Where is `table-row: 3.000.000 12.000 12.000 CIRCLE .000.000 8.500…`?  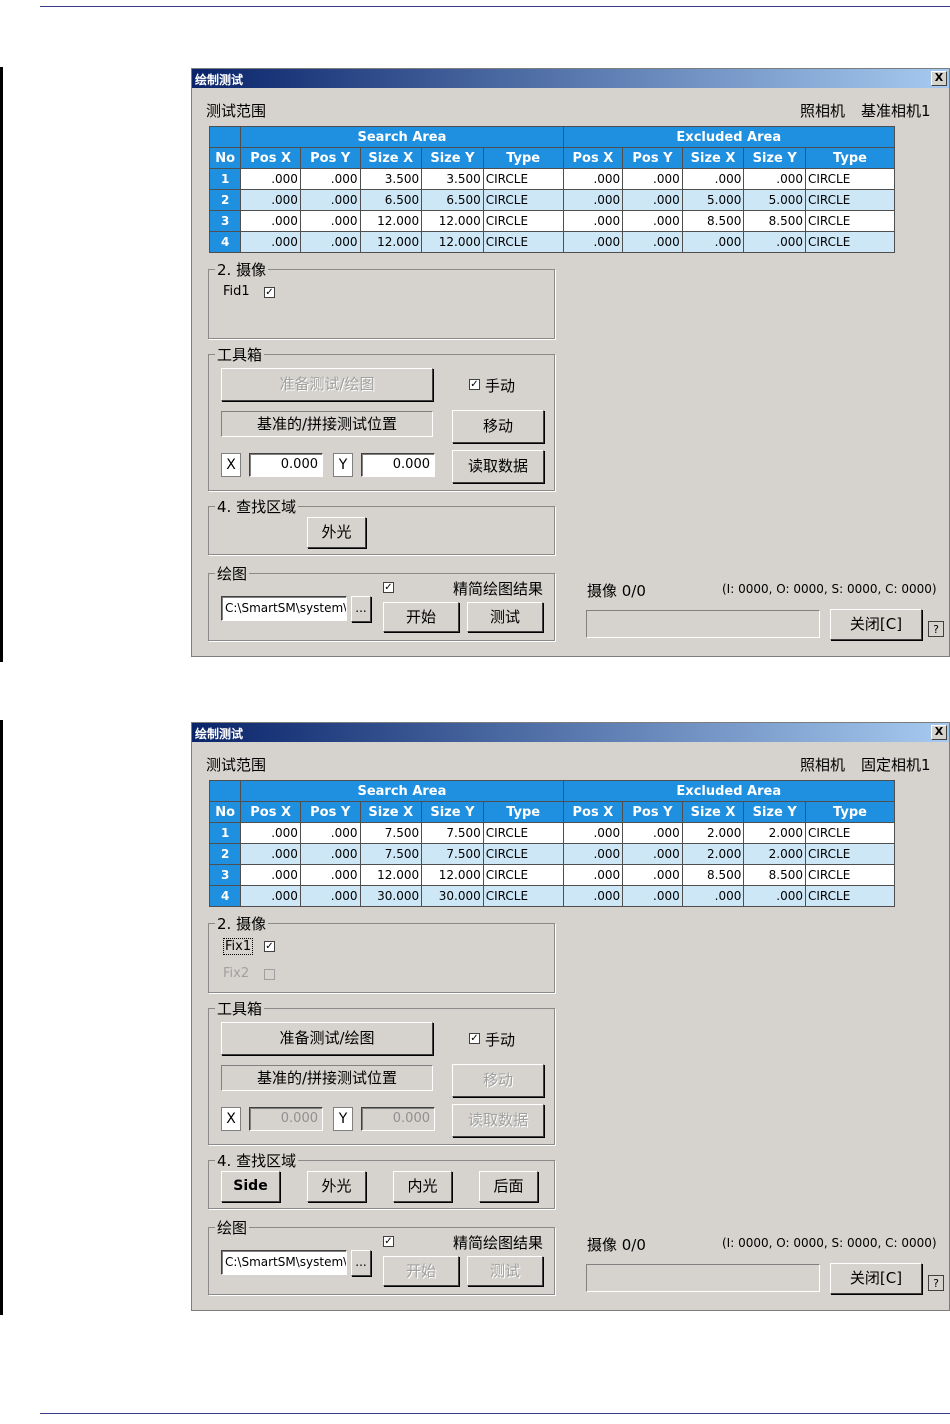 table-row: 3.000.000 12.000 12.000 CIRCLE .000.000 8.500… is located at coordinates (551, 875).